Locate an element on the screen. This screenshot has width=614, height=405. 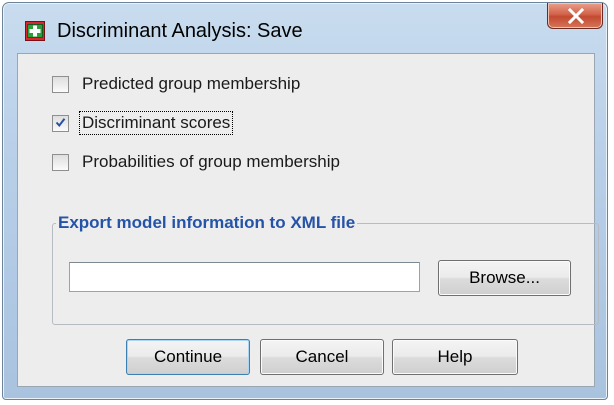
close-icon is located at coordinates (576, 16).